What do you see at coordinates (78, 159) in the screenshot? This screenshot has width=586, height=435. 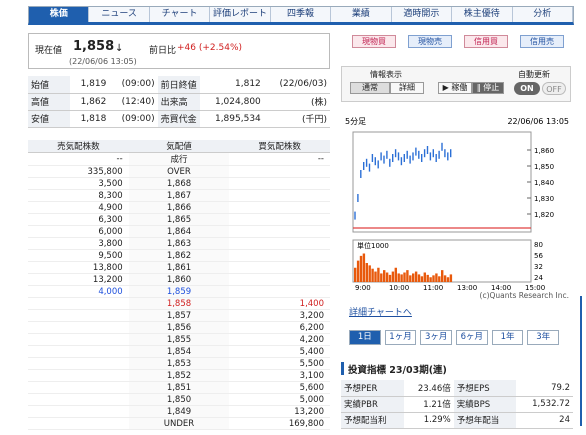 I see `book-cell: --` at bounding box center [78, 159].